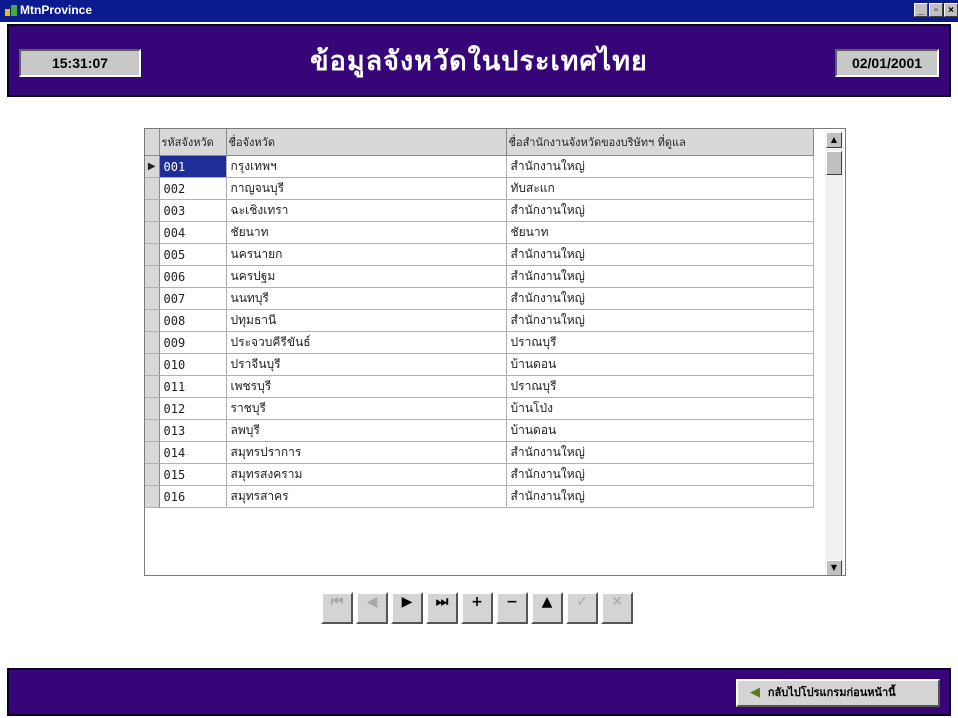 This screenshot has width=958, height=718. I want to click on scroll-thumb, so click(834, 163).